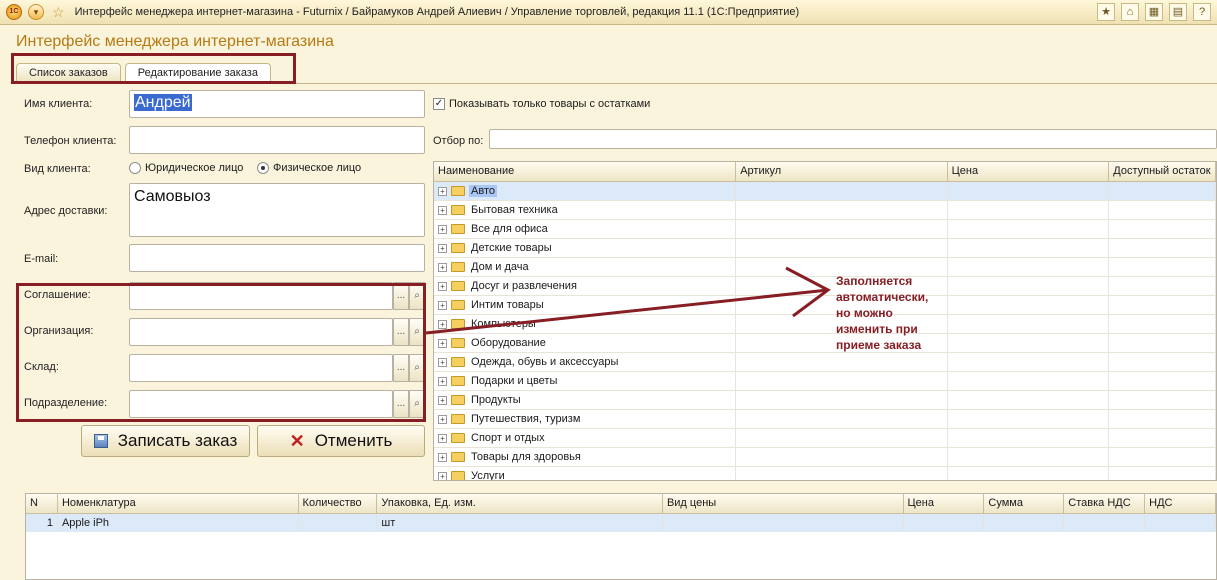 Image resolution: width=1217 pixels, height=580 pixels. I want to click on col-sum: Сумма, so click(1024, 503).